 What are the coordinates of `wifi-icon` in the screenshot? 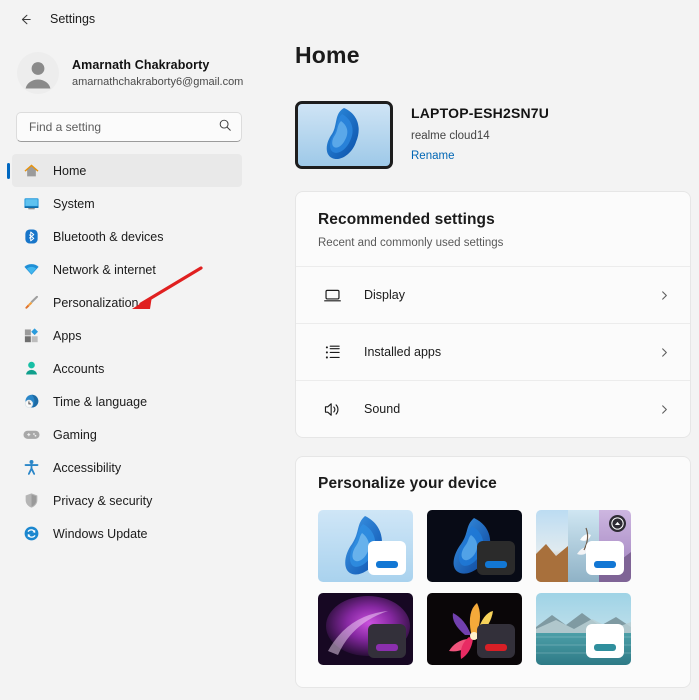 It's located at (31, 269).